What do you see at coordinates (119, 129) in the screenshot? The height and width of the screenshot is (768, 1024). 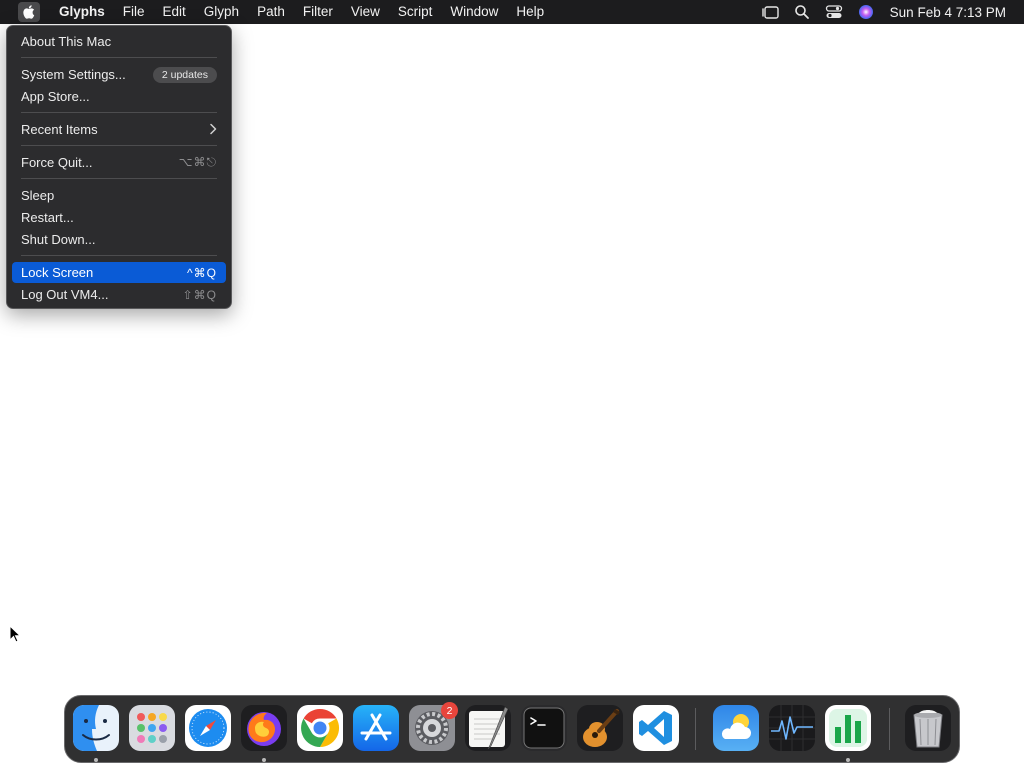 I see `menu-item-recent-items: Recent Items` at bounding box center [119, 129].